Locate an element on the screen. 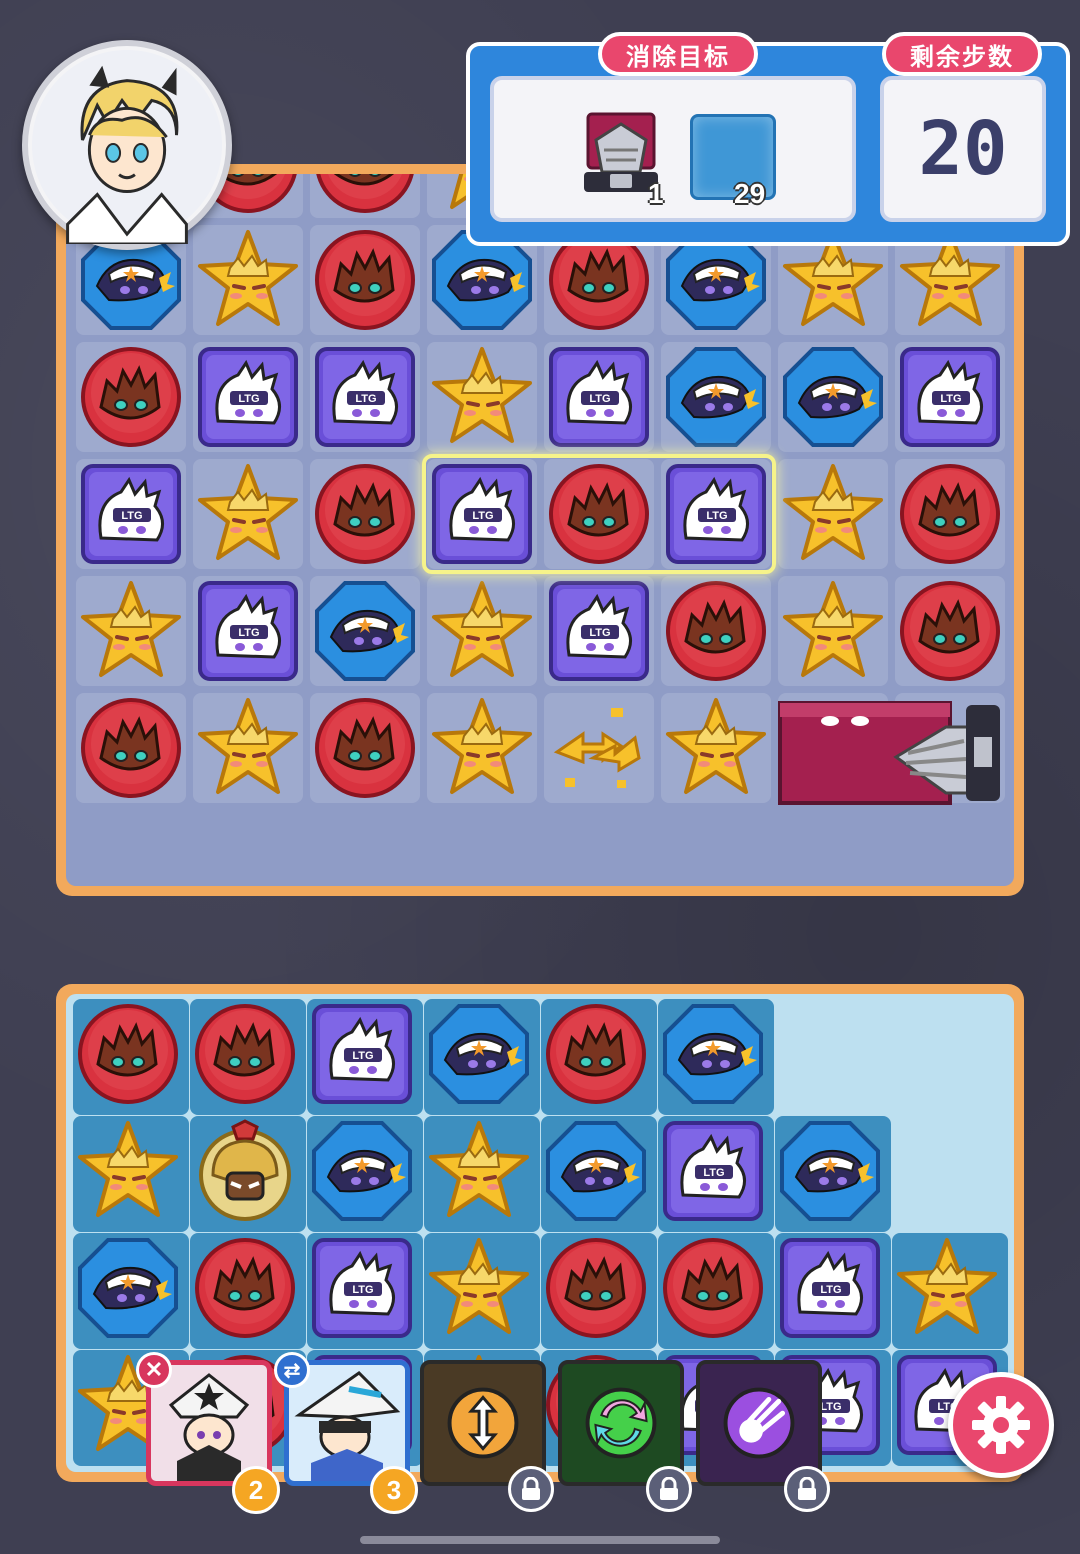 This screenshot has width=1080, height=1554. player-avatar is located at coordinates (127, 145).